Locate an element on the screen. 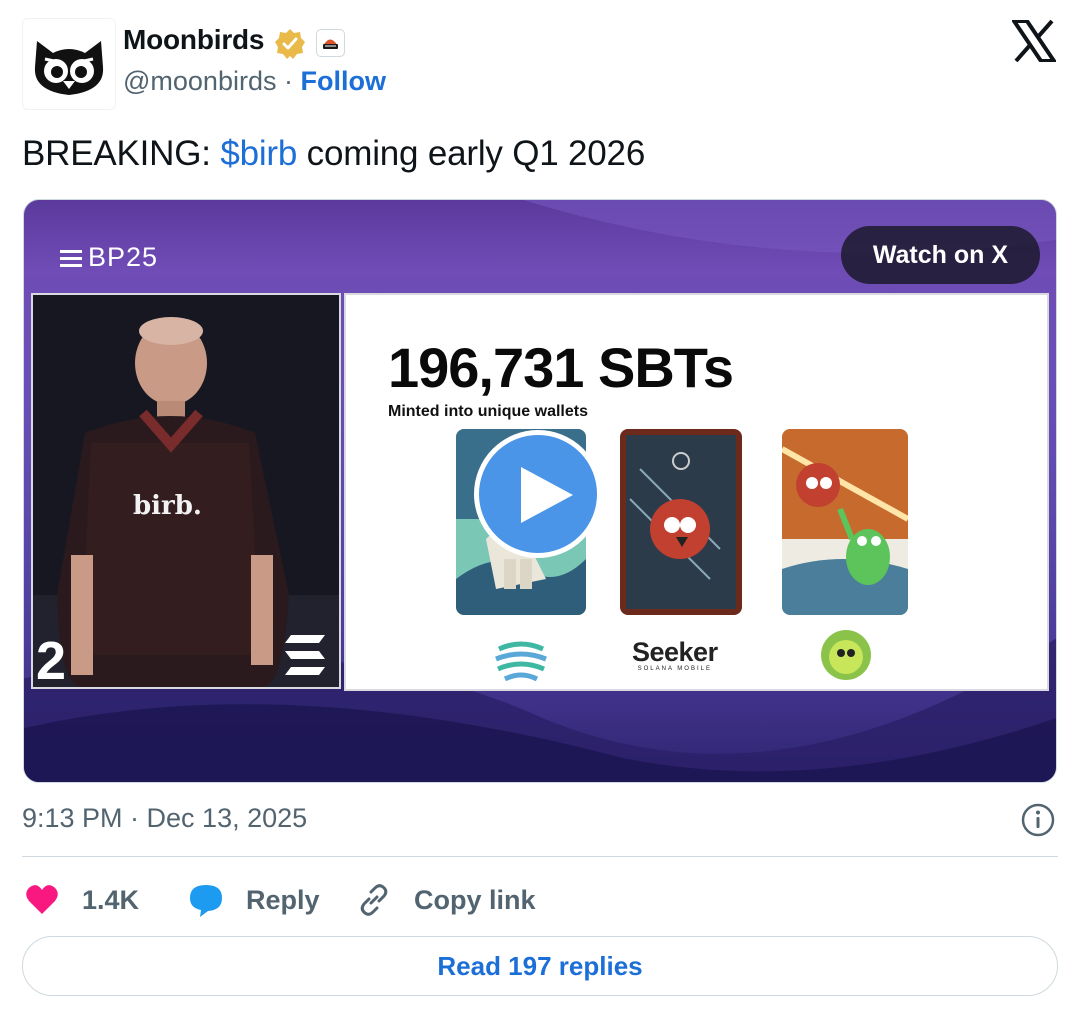  tweet-timestamp: 9:13 PM · Dec 13, 2025 is located at coordinates (164, 818).